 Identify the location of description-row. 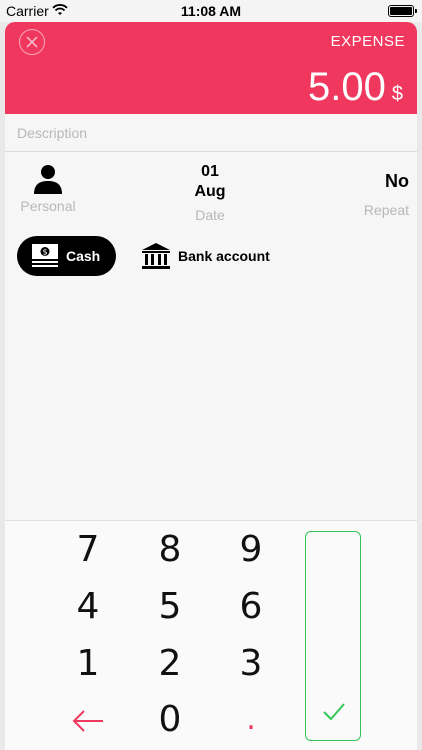
(211, 133).